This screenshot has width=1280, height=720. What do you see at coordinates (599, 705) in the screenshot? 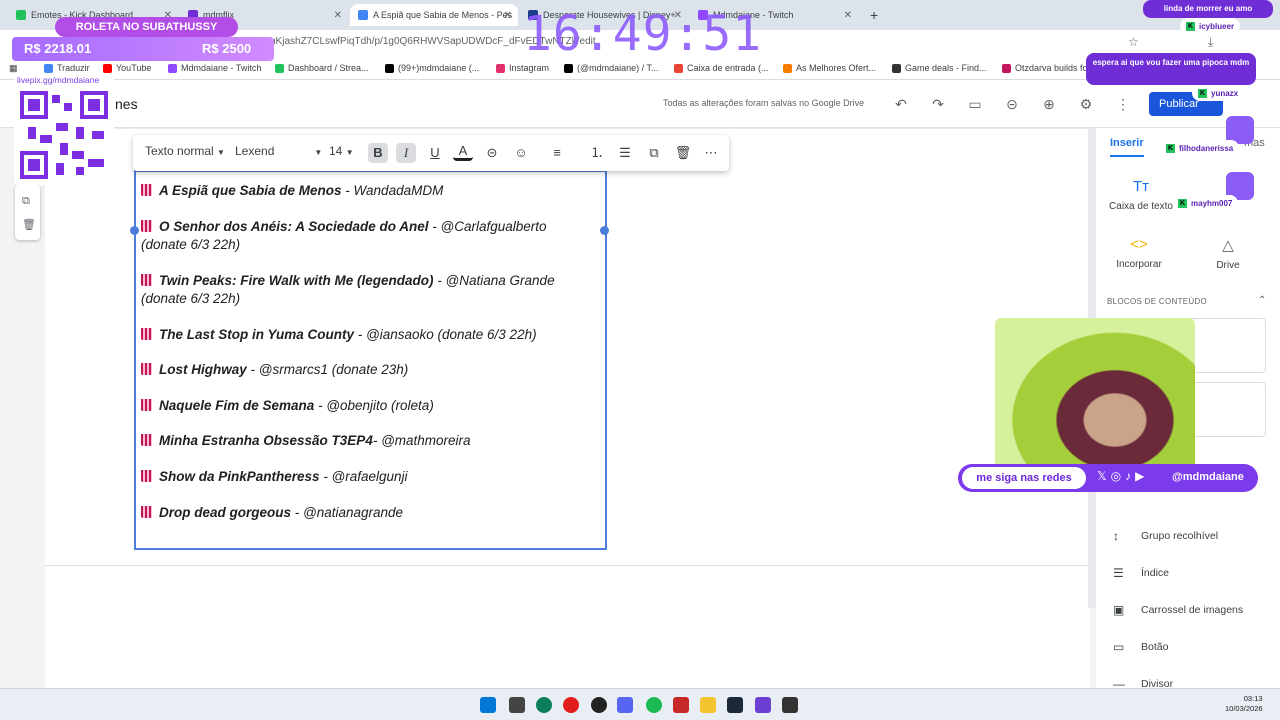
I see `obs-icon` at bounding box center [599, 705].